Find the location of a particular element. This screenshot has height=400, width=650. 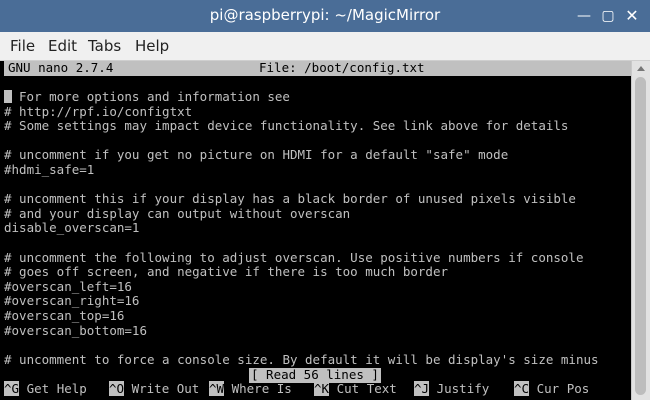

shortcut-cur-pos: ^C Cur Pos is located at coordinates (551, 389).